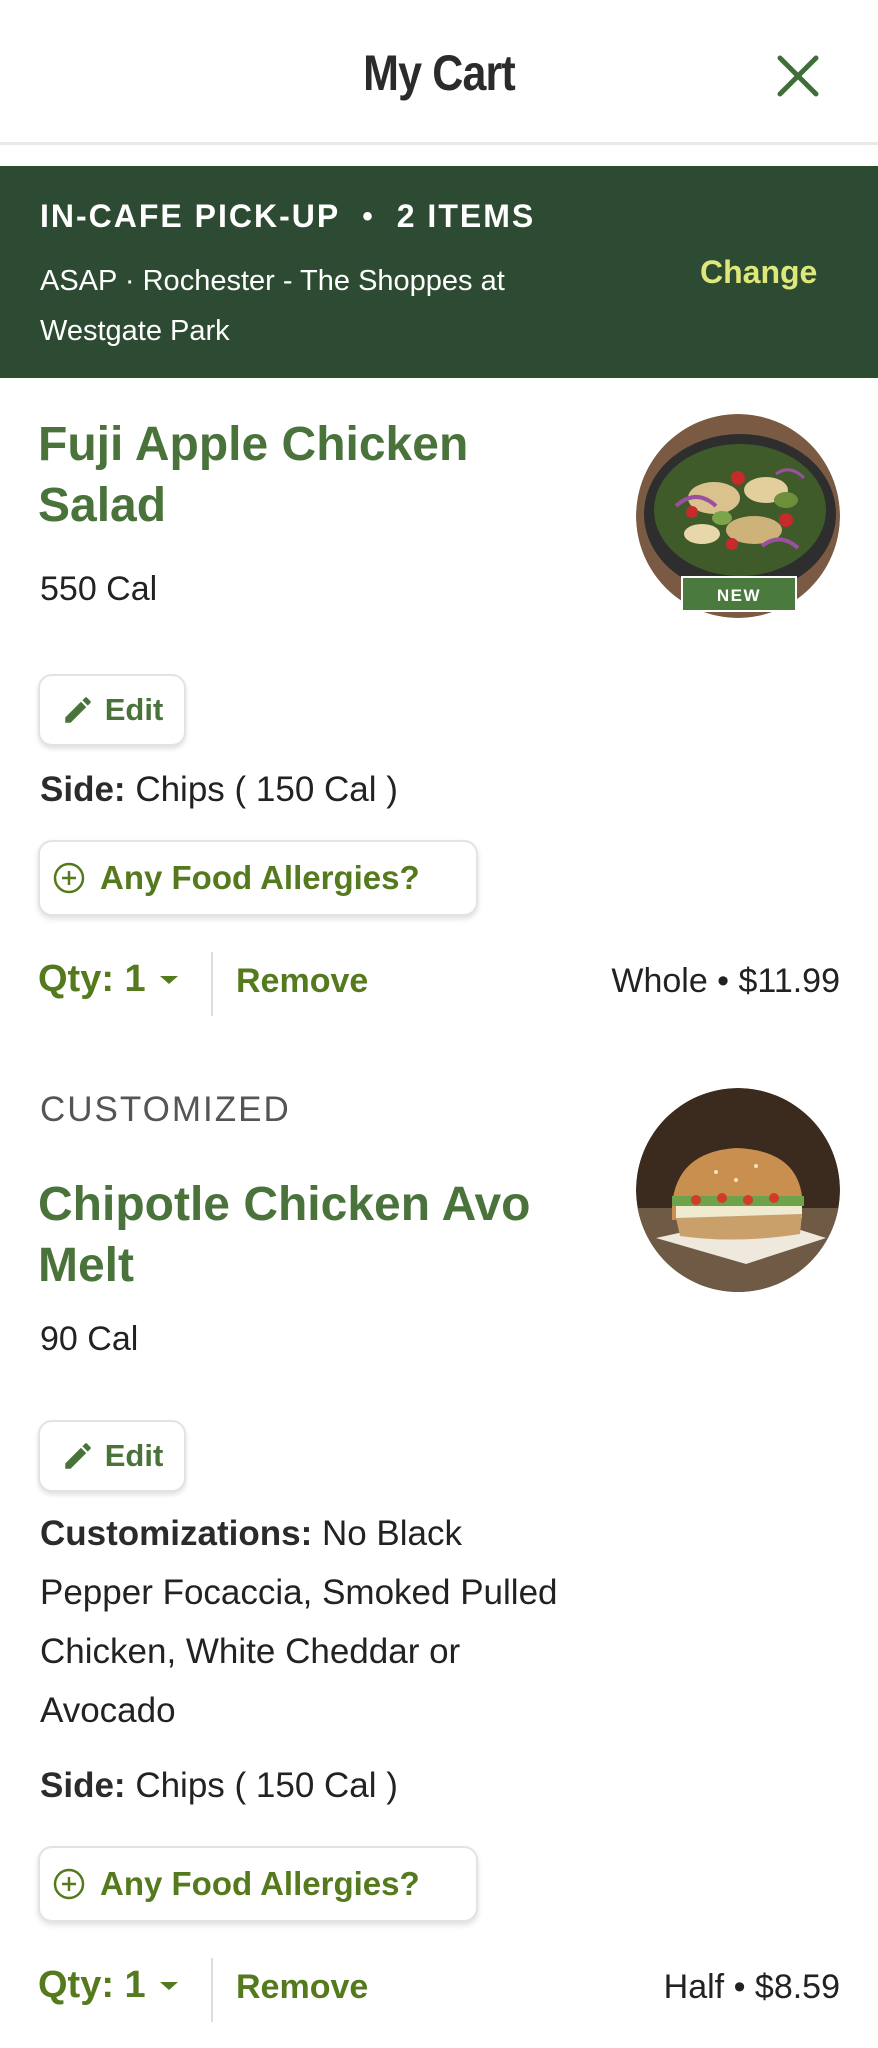 The height and width of the screenshot is (2048, 878). I want to click on page-title: My Cart, so click(439, 73).